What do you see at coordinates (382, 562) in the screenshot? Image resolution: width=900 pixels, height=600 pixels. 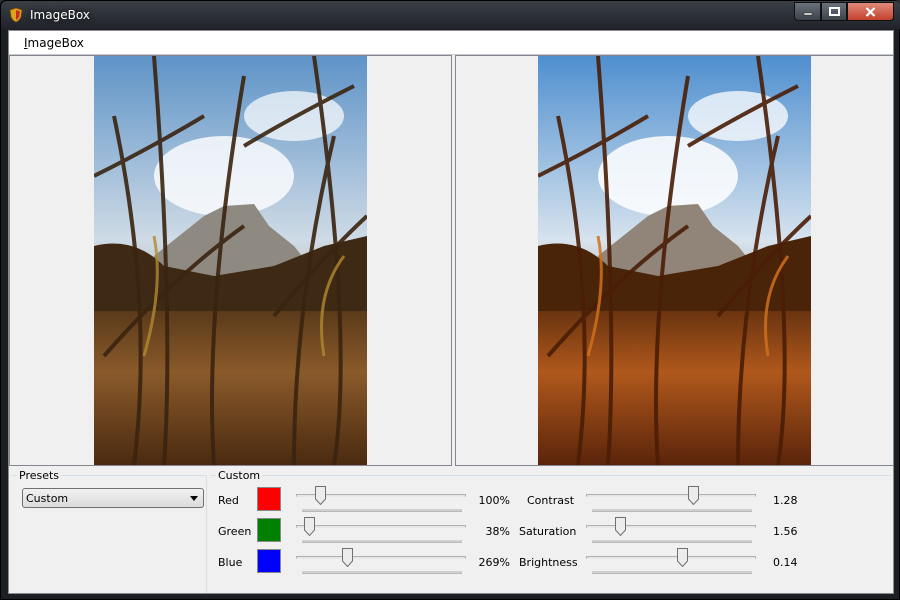 I see `blue-slider` at bounding box center [382, 562].